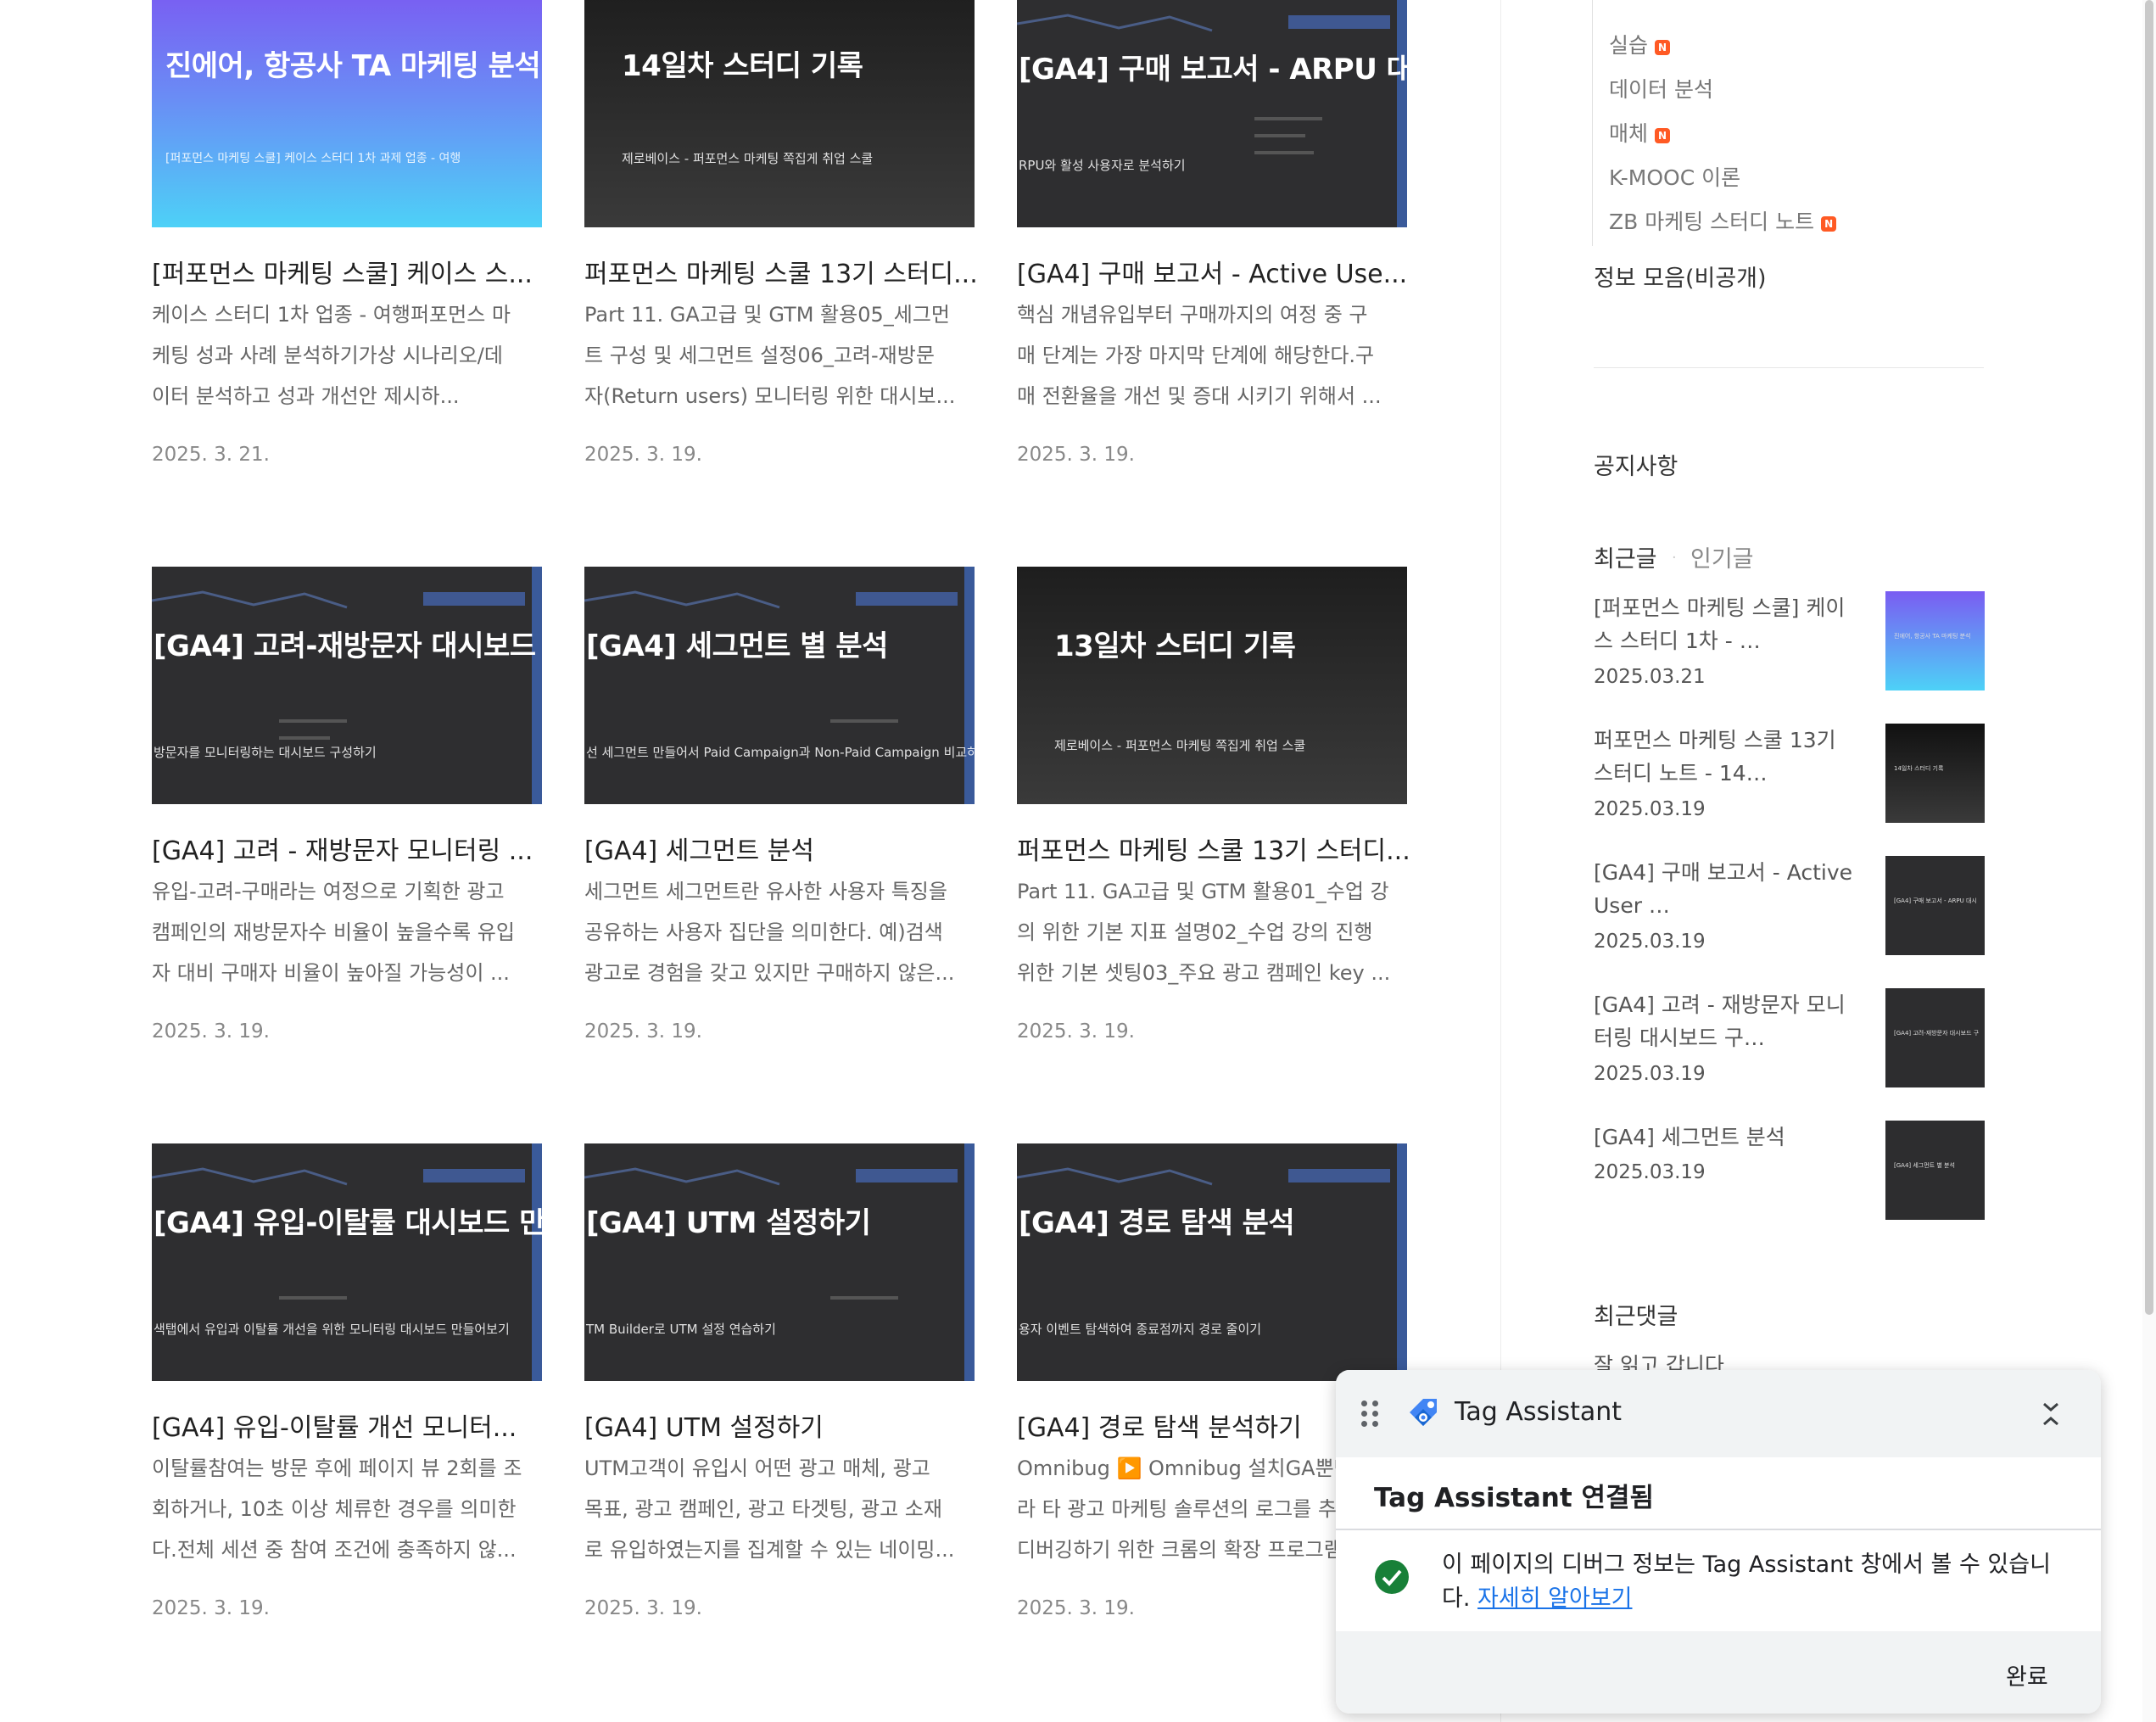 The height and width of the screenshot is (1722, 2156). I want to click on post-thumbnail: [GA4] 구매 보고서 - ARPU 대시 RPU와 활성 사용자로 분석하기, so click(1212, 114).